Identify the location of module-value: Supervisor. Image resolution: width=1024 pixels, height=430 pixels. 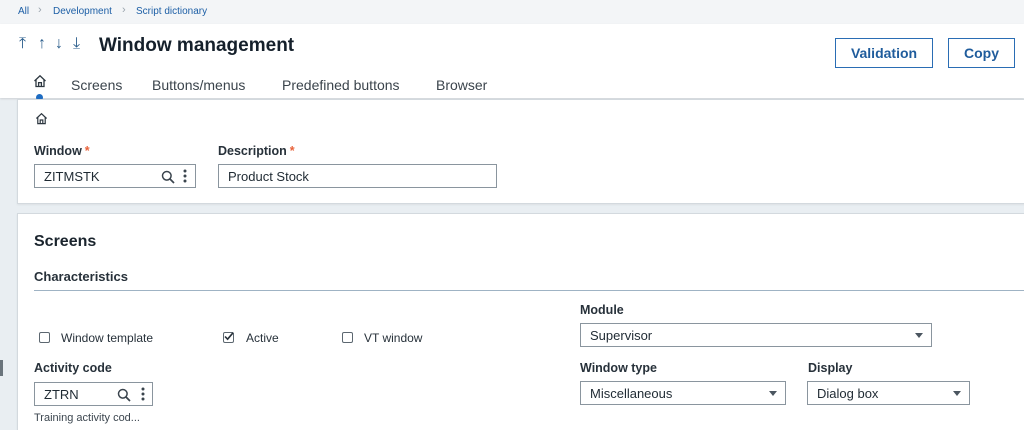
(621, 335).